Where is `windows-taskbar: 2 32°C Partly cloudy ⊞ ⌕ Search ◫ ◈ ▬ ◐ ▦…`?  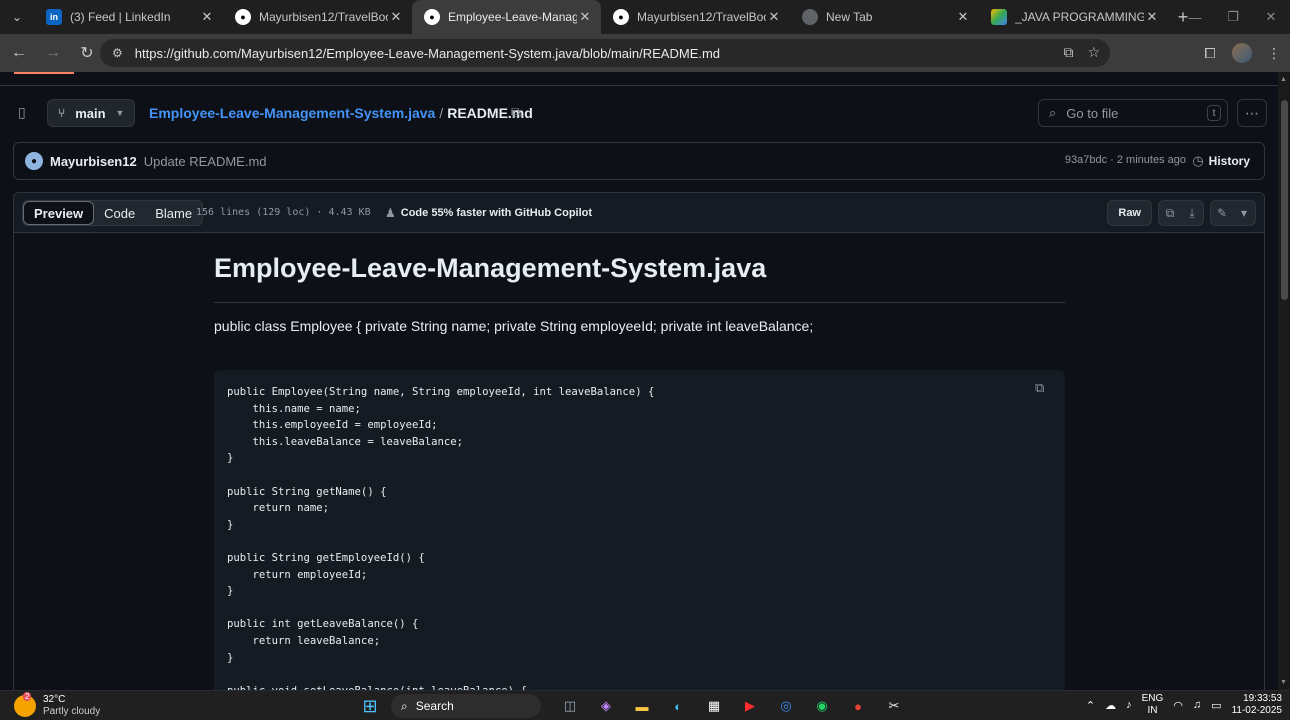 windows-taskbar: 2 32°C Partly cloudy ⊞ ⌕ Search ◫ ◈ ▬ ◐ ▦… is located at coordinates (645, 705).